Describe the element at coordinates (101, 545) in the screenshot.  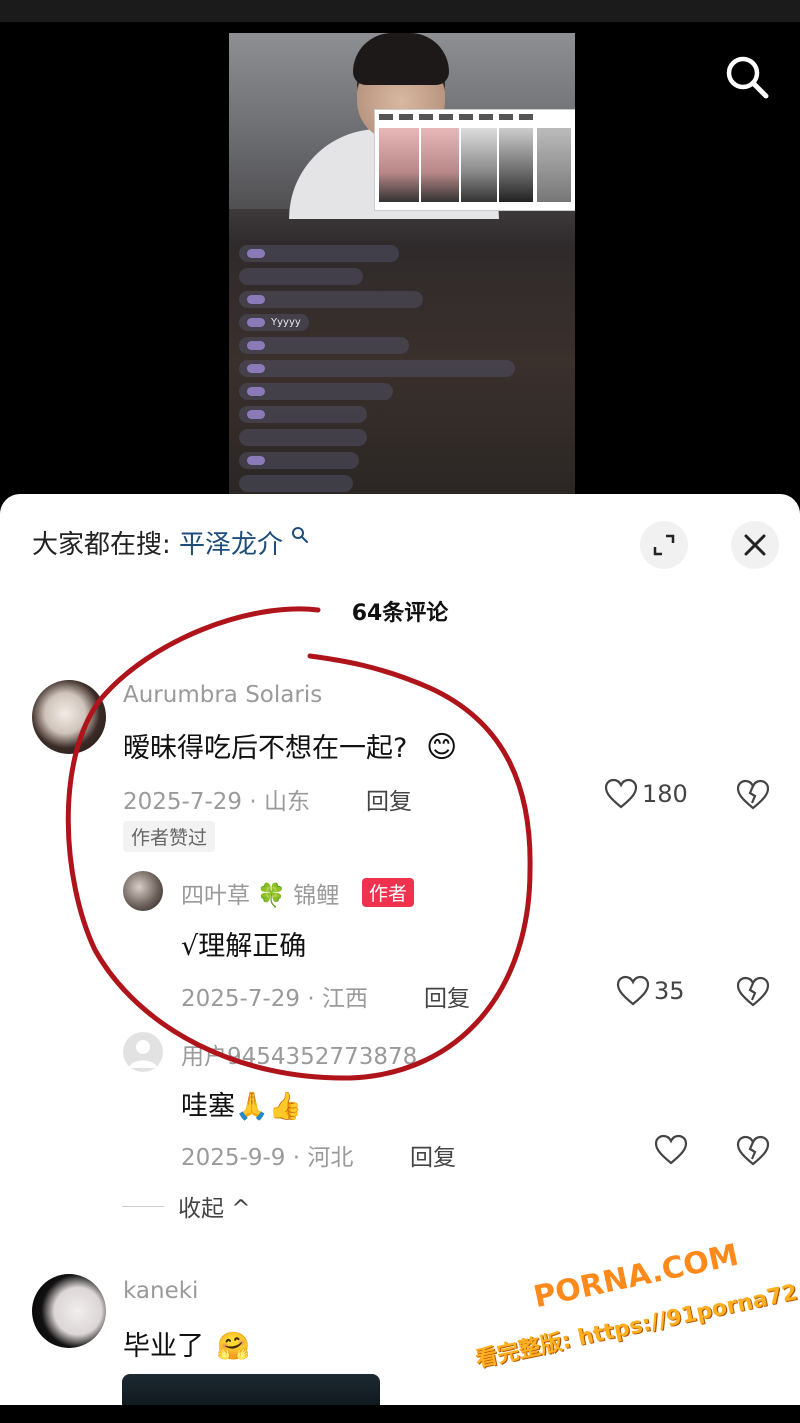
I see `search-suggestion-prefix: 大家都在搜:` at that location.